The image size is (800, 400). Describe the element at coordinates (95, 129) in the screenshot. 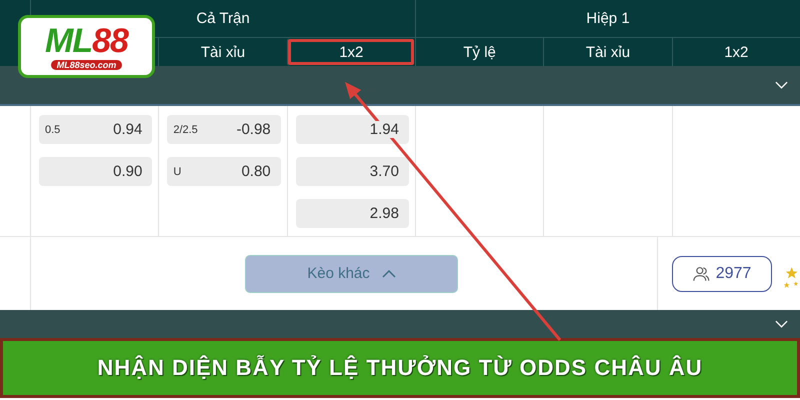

I see `odds-button: 0.5 0.94` at that location.